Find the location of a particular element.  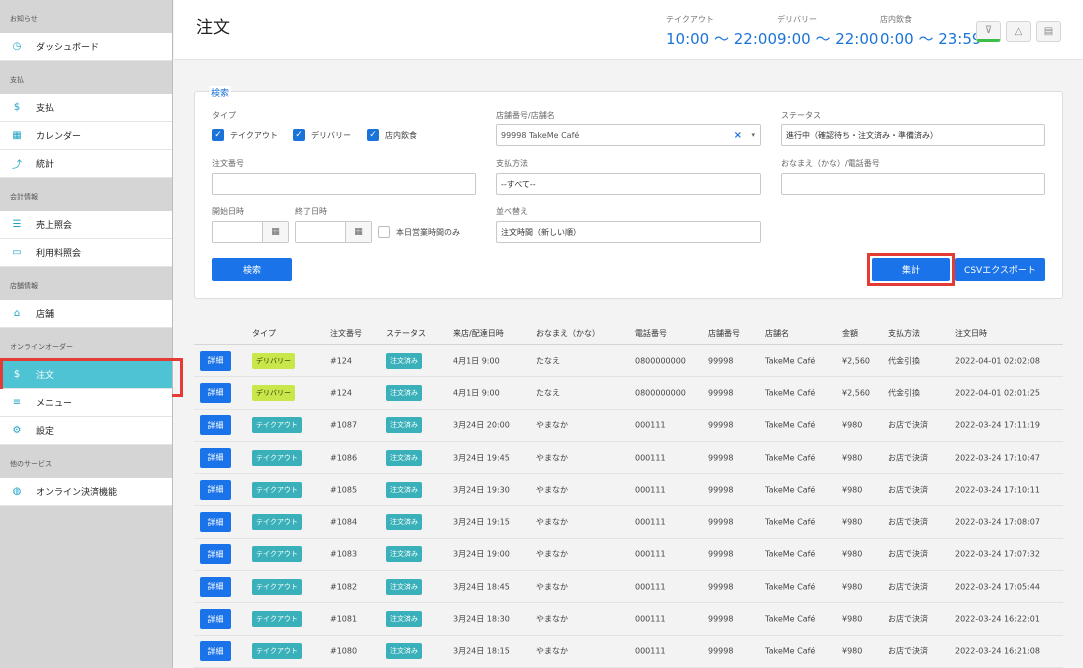

type-eat-in-checkbox: ✓ 店内飲食 is located at coordinates (392, 135).